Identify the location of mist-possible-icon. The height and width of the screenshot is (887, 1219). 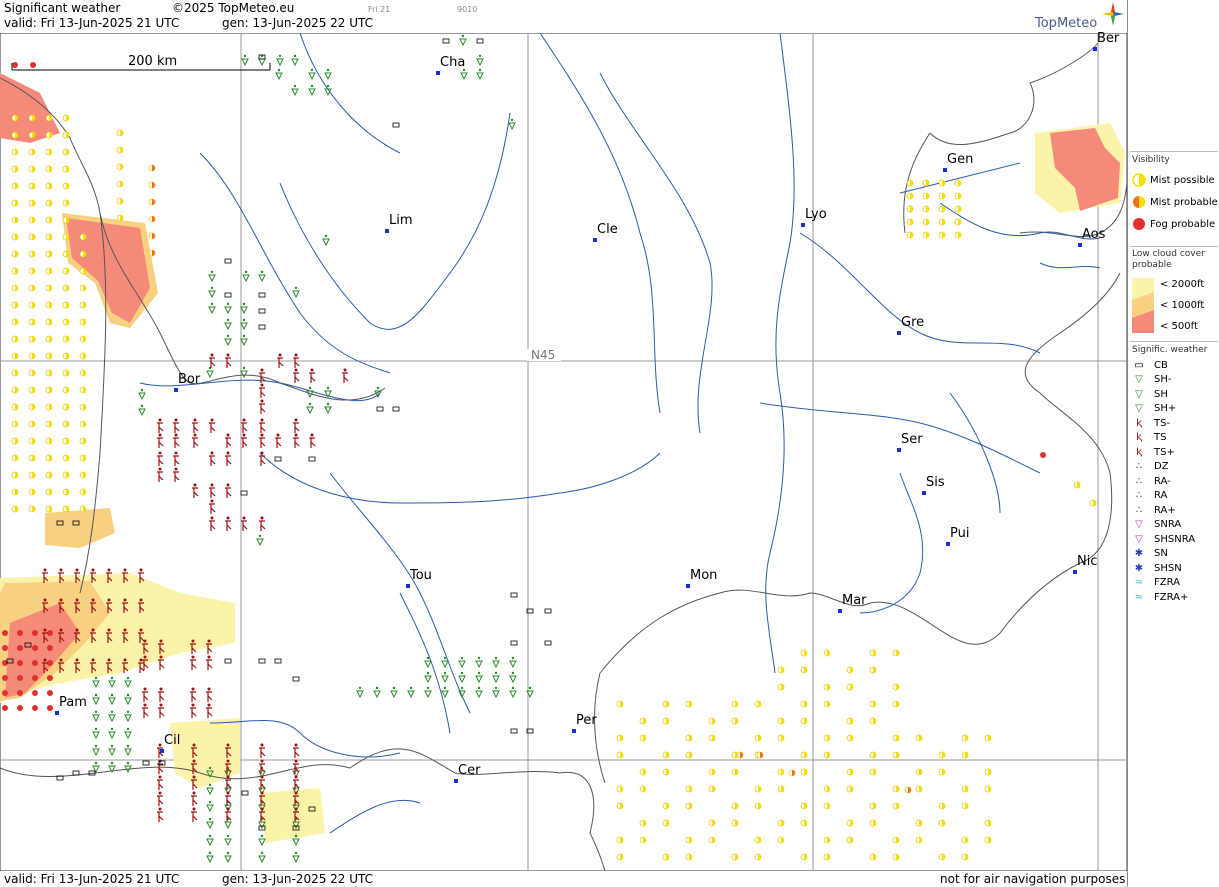
(1139, 180).